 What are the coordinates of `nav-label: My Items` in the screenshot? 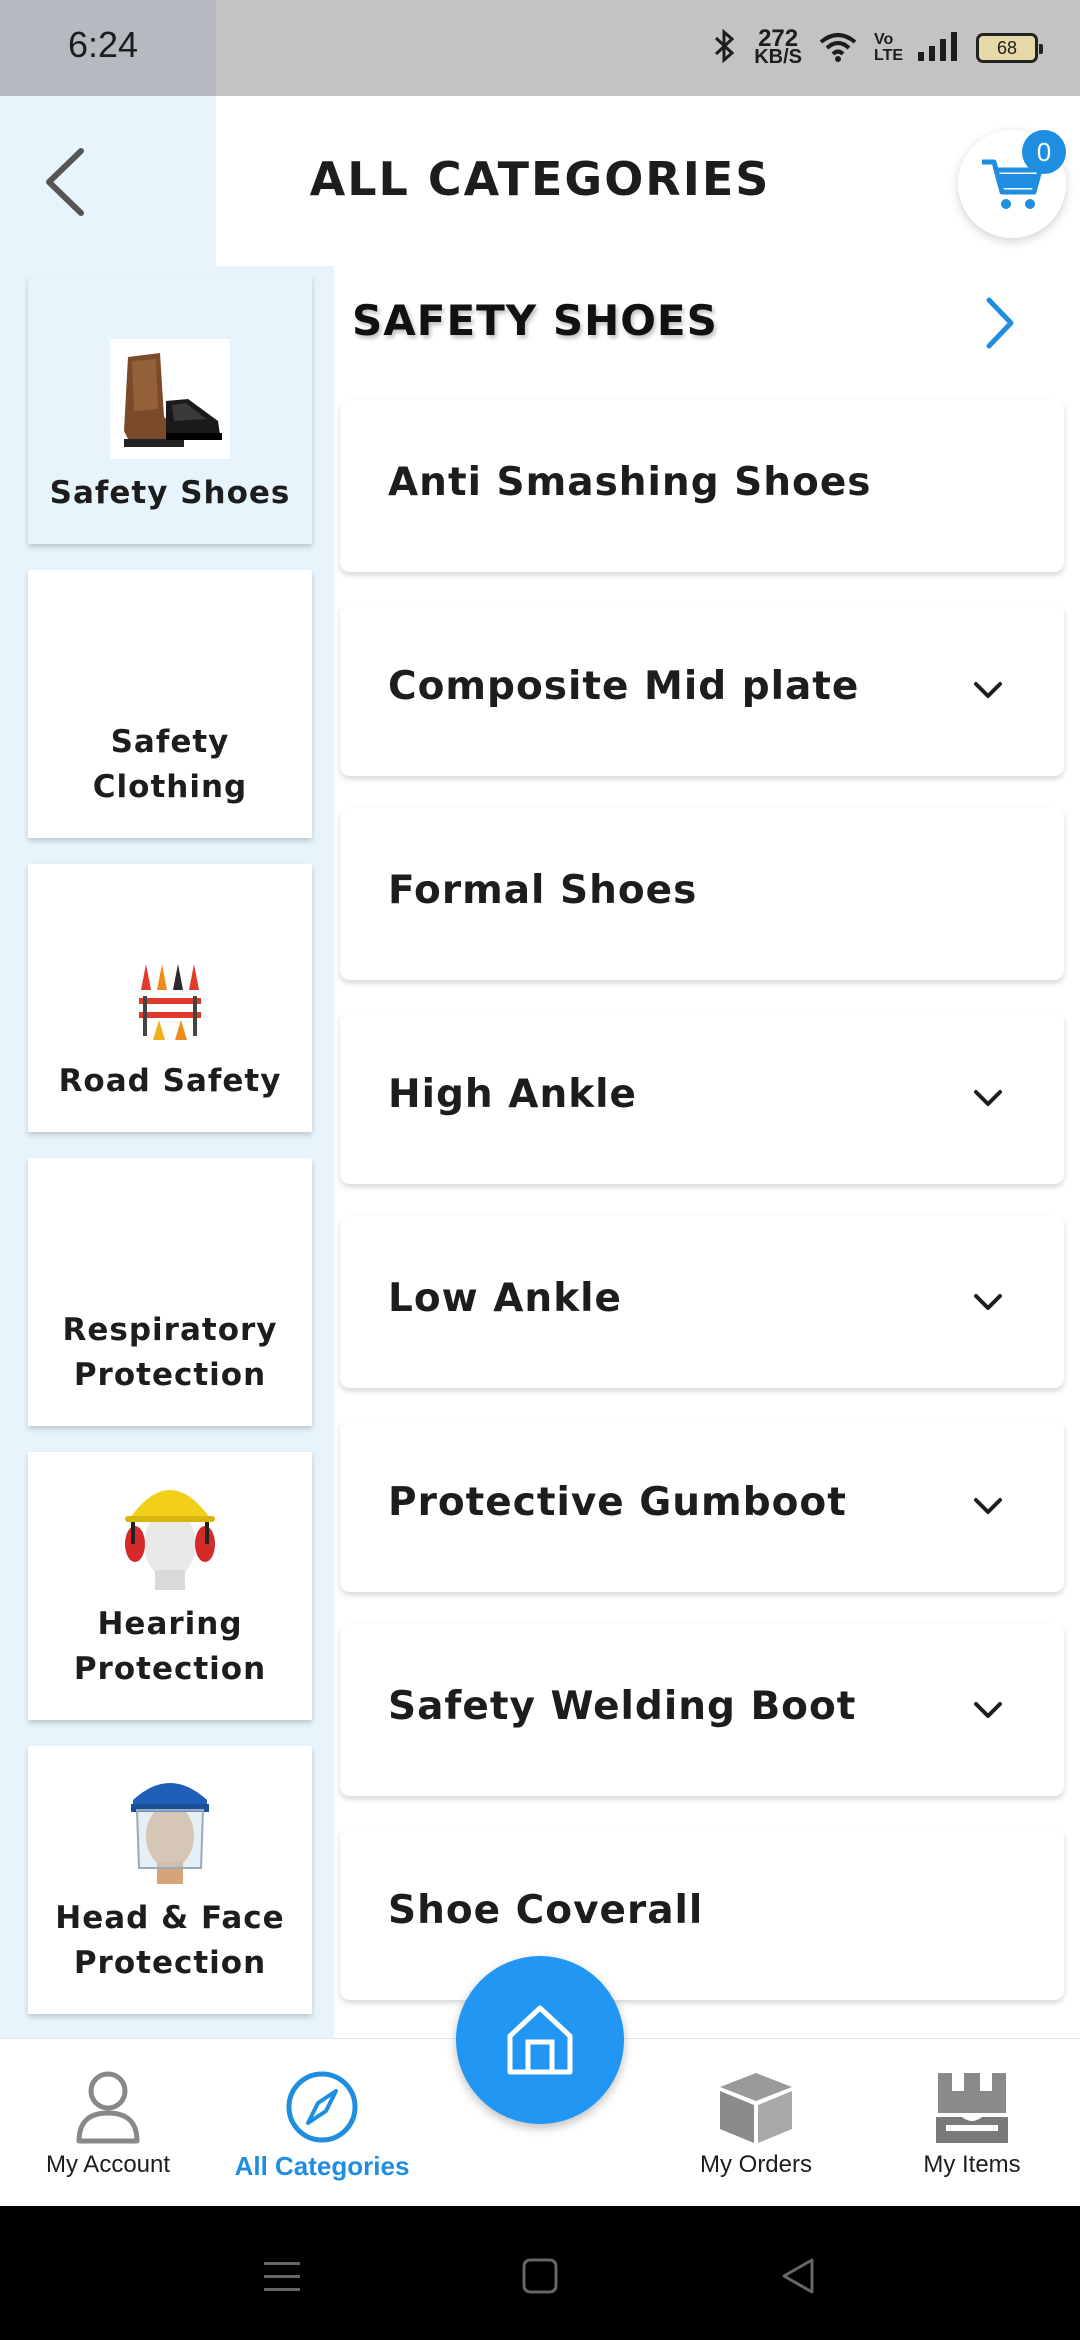 It's located at (972, 2164).